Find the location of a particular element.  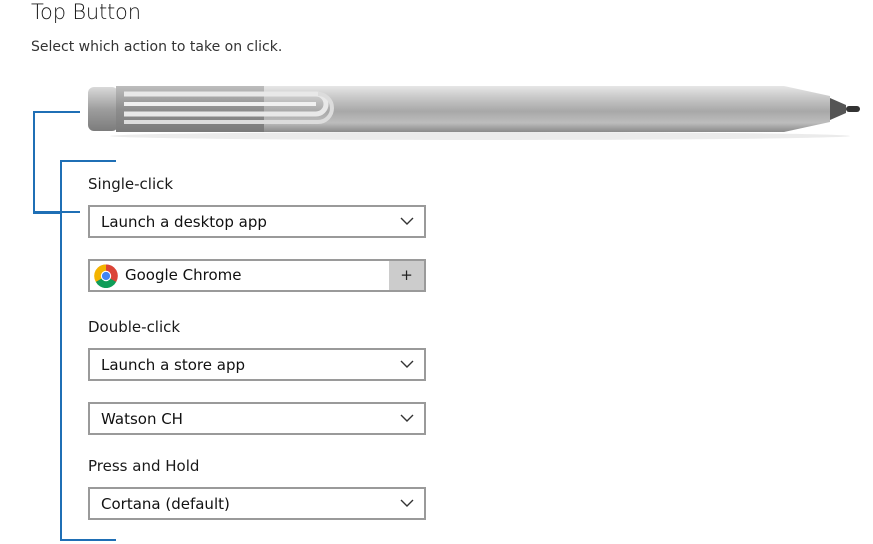

single-click-action-value: Launch a desktop app is located at coordinates (184, 222).